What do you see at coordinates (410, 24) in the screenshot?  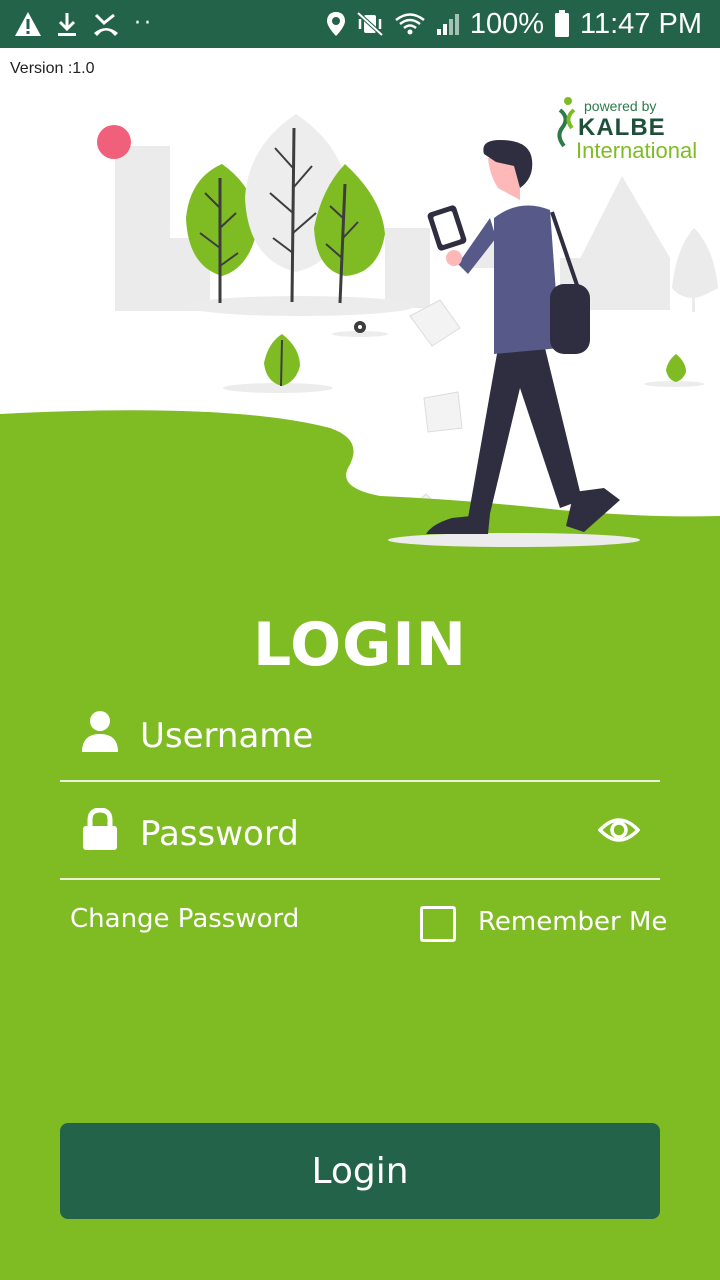 I see `wifi-icon` at bounding box center [410, 24].